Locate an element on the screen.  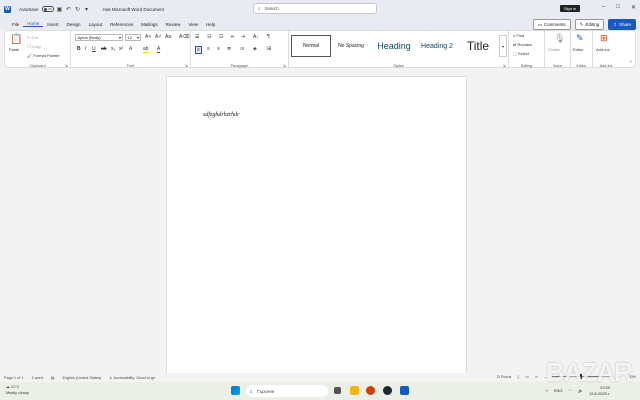
tab-references: References is located at coordinates (121, 24).